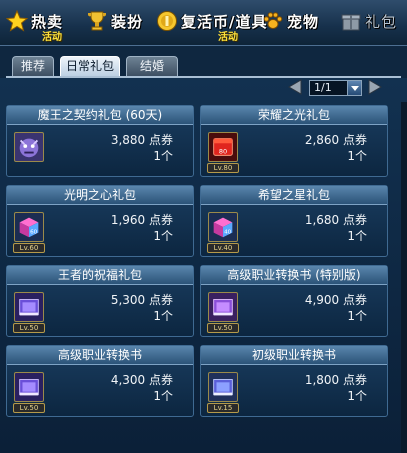 The image size is (407, 453). Describe the element at coordinates (381, 22) in the screenshot. I see `nav-gift-label: 礼包` at that location.